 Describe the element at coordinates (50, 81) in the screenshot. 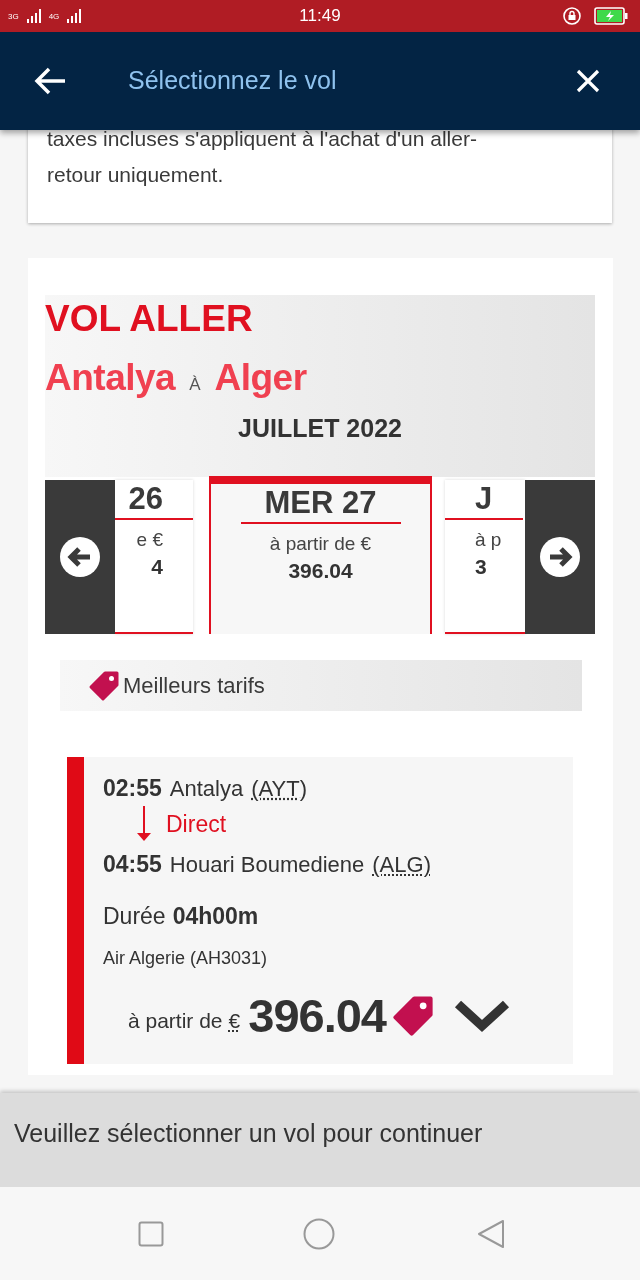

I see `back-arrow-icon` at that location.